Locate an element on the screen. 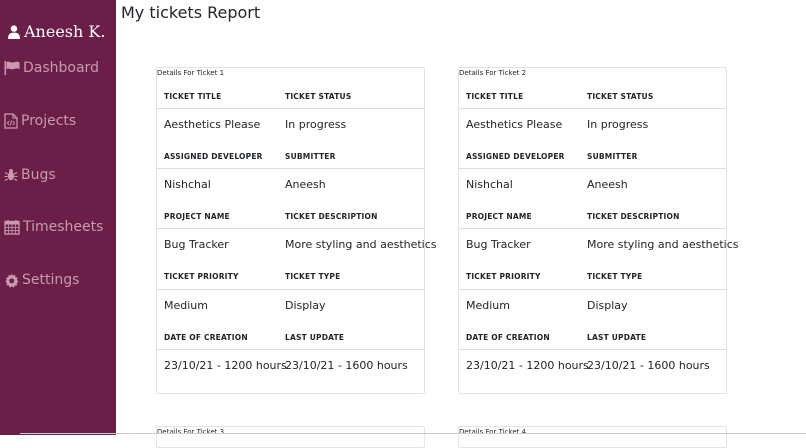 This screenshot has height=448, width=806. gear-icon is located at coordinates (11, 280).